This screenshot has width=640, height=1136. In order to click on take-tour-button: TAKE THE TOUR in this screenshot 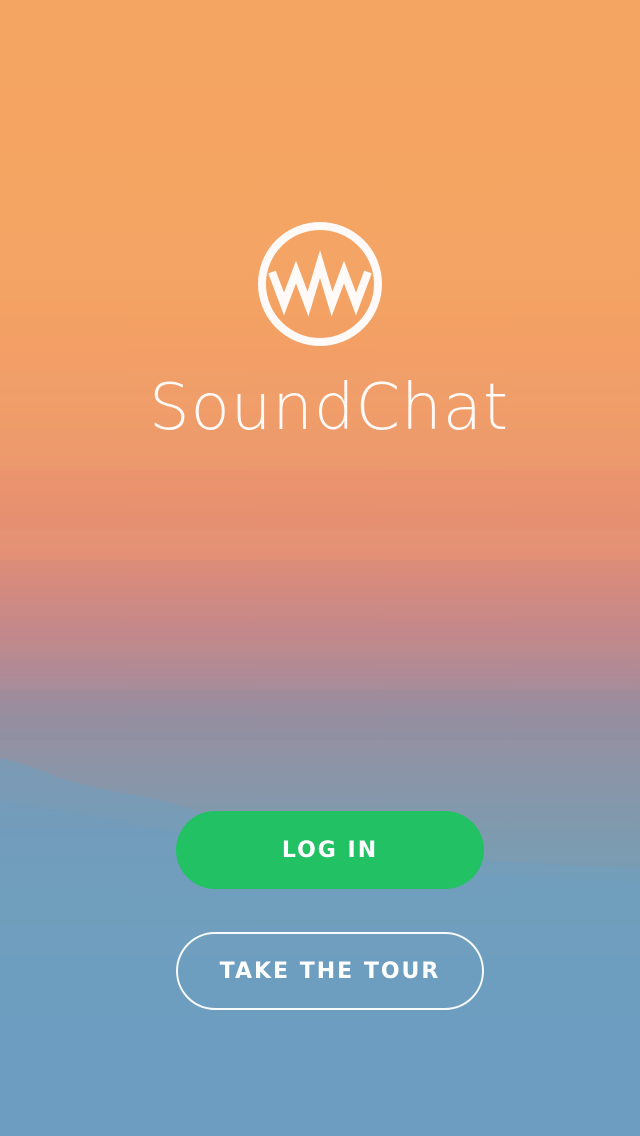, I will do `click(330, 971)`.